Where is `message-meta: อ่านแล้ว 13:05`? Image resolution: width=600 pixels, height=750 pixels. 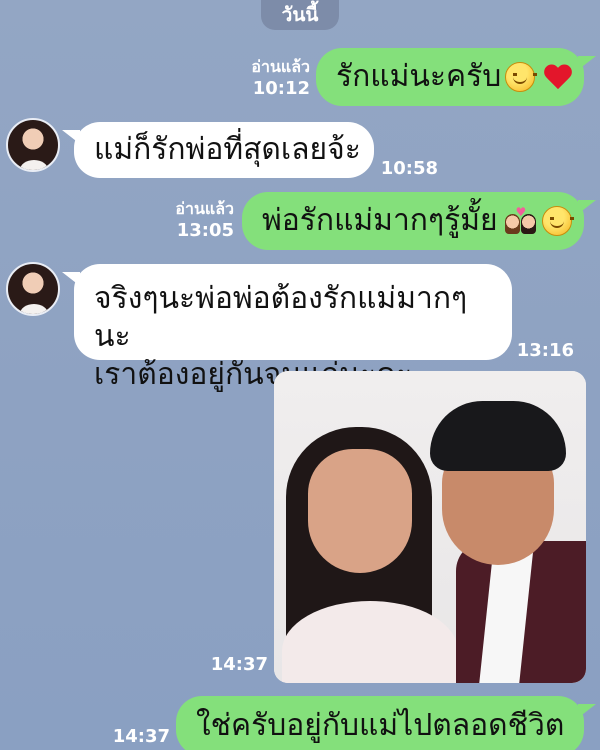 message-meta: อ่านแล้ว 13:05 is located at coordinates (192, 220).